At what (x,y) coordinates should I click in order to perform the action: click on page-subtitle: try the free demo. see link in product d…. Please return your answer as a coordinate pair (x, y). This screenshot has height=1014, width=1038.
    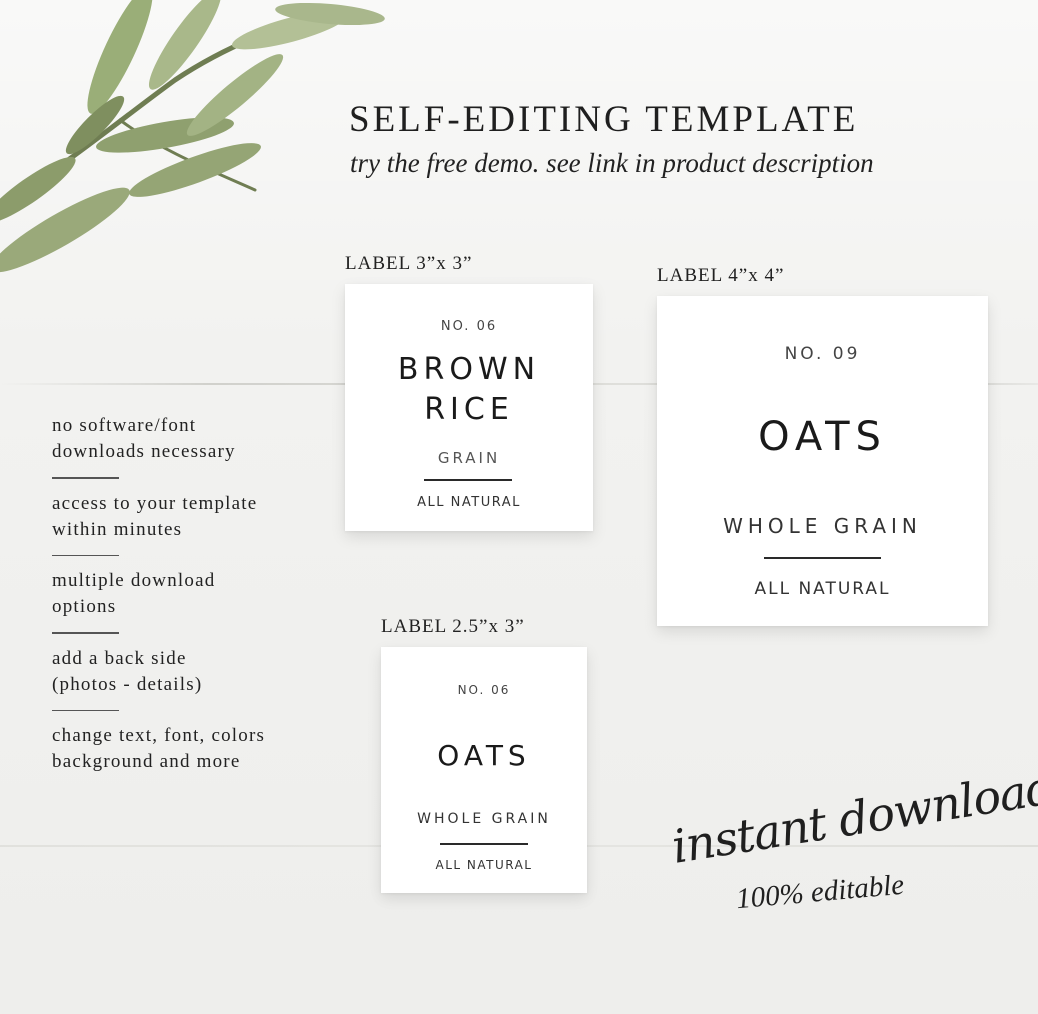
    Looking at the image, I should click on (612, 163).